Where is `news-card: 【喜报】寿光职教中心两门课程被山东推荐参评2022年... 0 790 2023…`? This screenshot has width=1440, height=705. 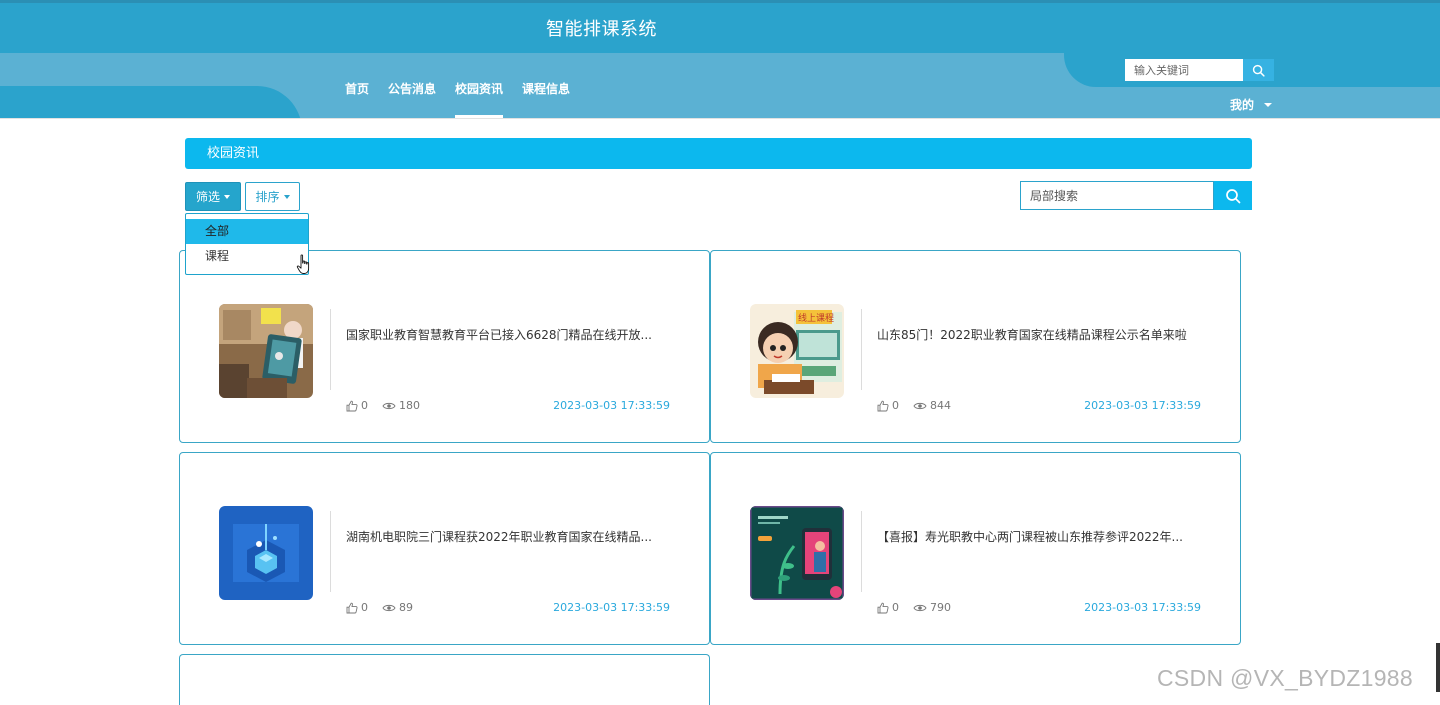 news-card: 【喜报】寿光职教中心两门课程被山东推荐参评2022年... 0 790 2023… is located at coordinates (975, 548).